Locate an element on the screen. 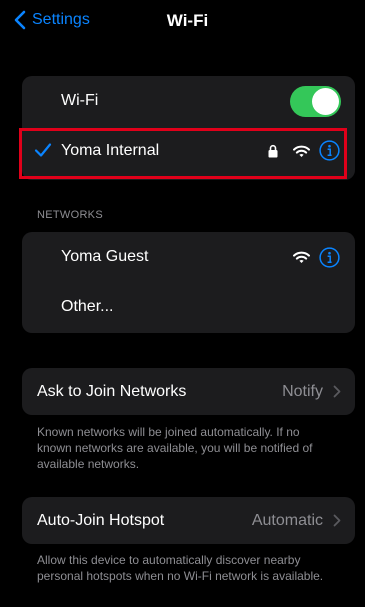 The image size is (365, 607). ask-to-join-row: Ask to Join Networks Notify is located at coordinates (188, 391).